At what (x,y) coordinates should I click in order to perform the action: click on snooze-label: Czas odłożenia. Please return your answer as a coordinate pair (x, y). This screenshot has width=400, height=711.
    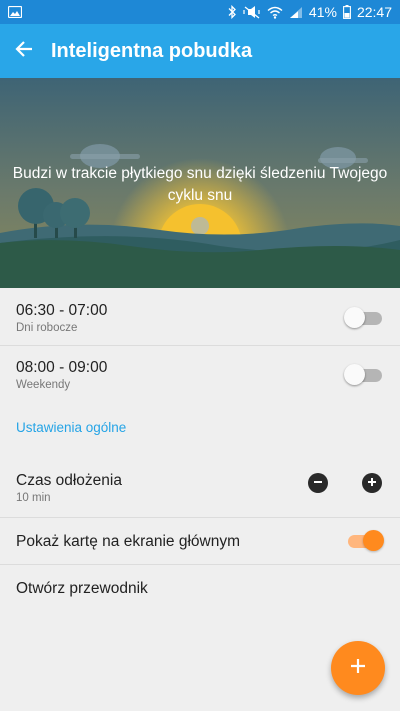
    Looking at the image, I should click on (69, 480).